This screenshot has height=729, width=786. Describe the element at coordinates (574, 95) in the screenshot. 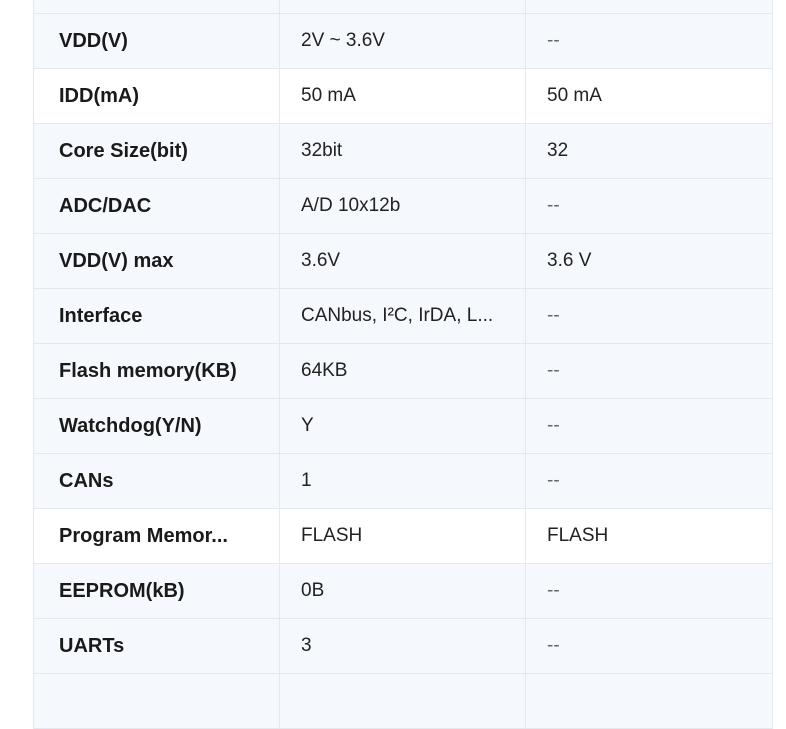

I see `spec-value-2: 50 mA` at that location.